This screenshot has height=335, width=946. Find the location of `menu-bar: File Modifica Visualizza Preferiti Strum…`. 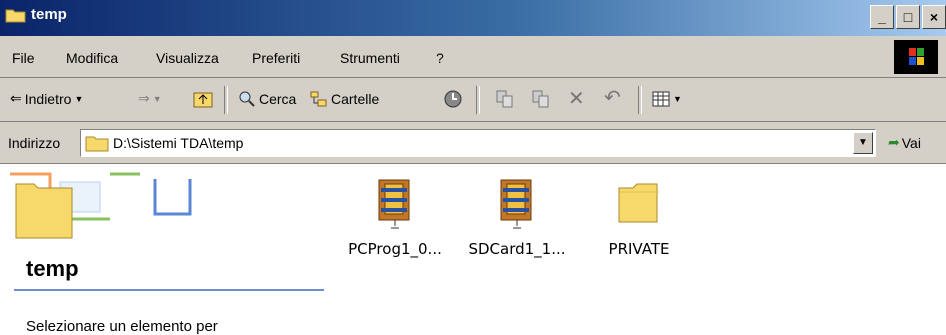

menu-bar: File Modifica Visualizza Preferiti Strum… is located at coordinates (473, 57).